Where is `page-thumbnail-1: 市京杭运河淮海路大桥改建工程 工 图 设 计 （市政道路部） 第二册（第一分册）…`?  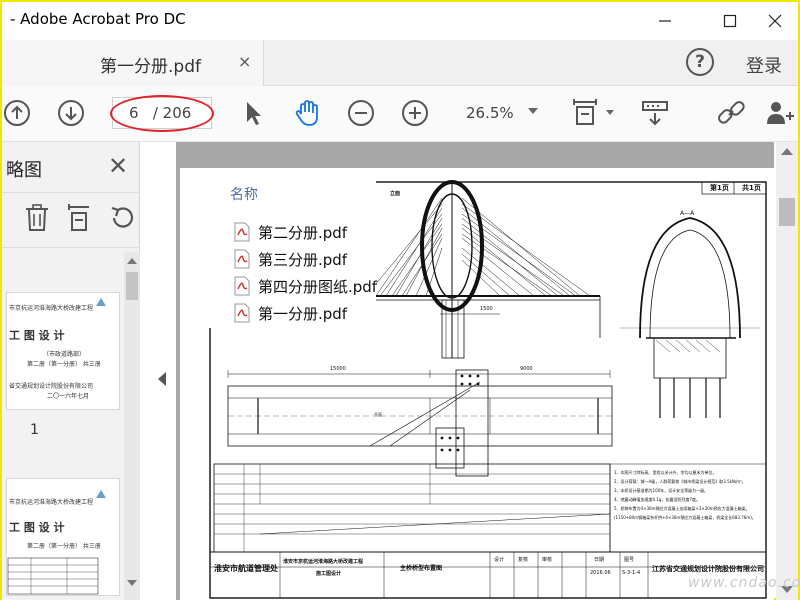
page-thumbnail-1: 市京杭运河淮海路大桥改建工程 工 图 设 计 （市政道路部） 第二册（第一分册）… is located at coordinates (63, 351).